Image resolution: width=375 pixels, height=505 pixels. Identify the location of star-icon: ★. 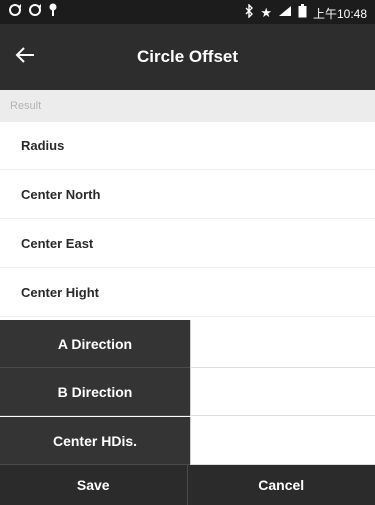
(266, 12).